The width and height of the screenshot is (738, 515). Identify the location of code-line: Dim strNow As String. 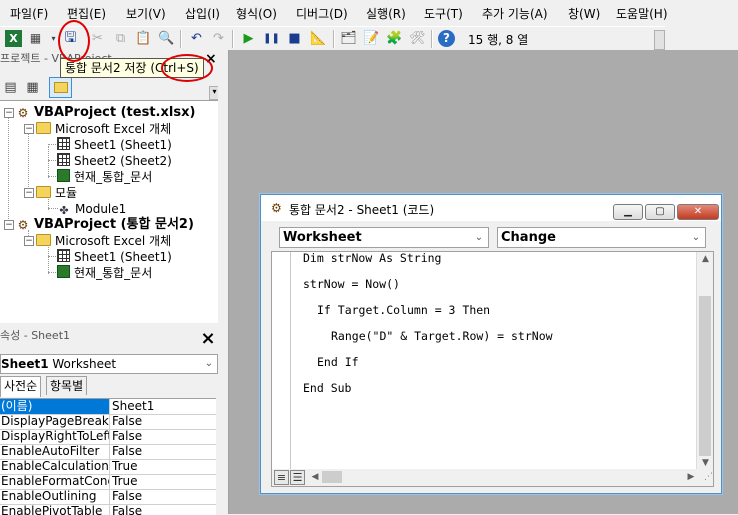
(372, 258).